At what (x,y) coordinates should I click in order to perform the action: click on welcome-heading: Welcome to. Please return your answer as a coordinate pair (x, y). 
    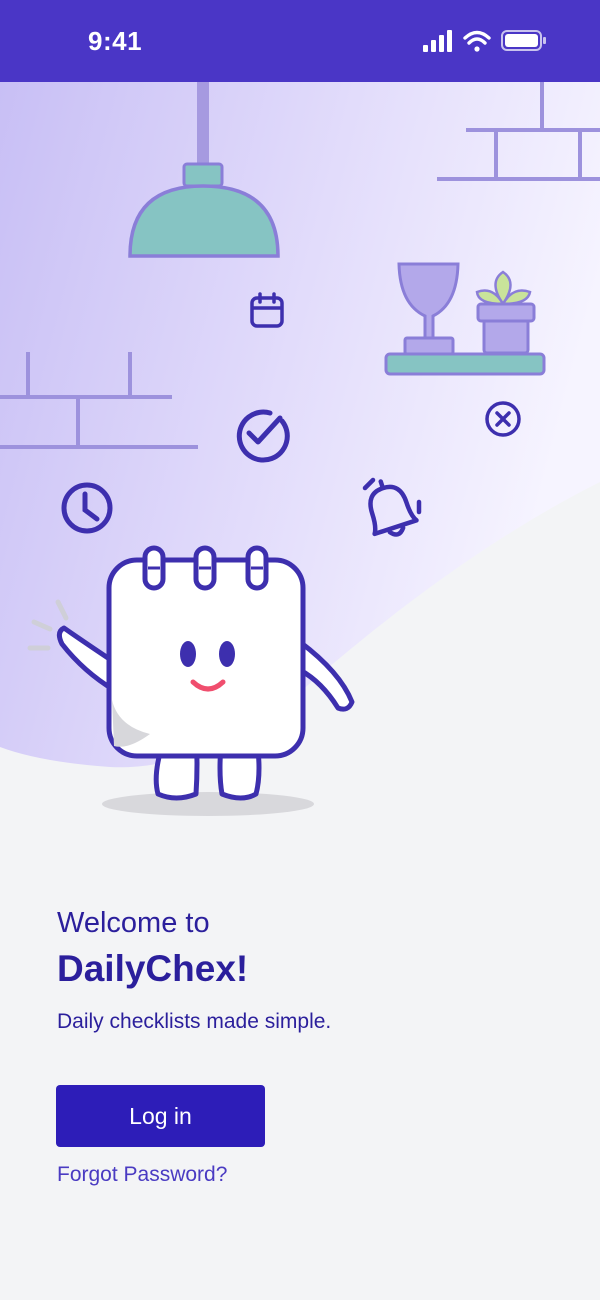
    Looking at the image, I should click on (133, 923).